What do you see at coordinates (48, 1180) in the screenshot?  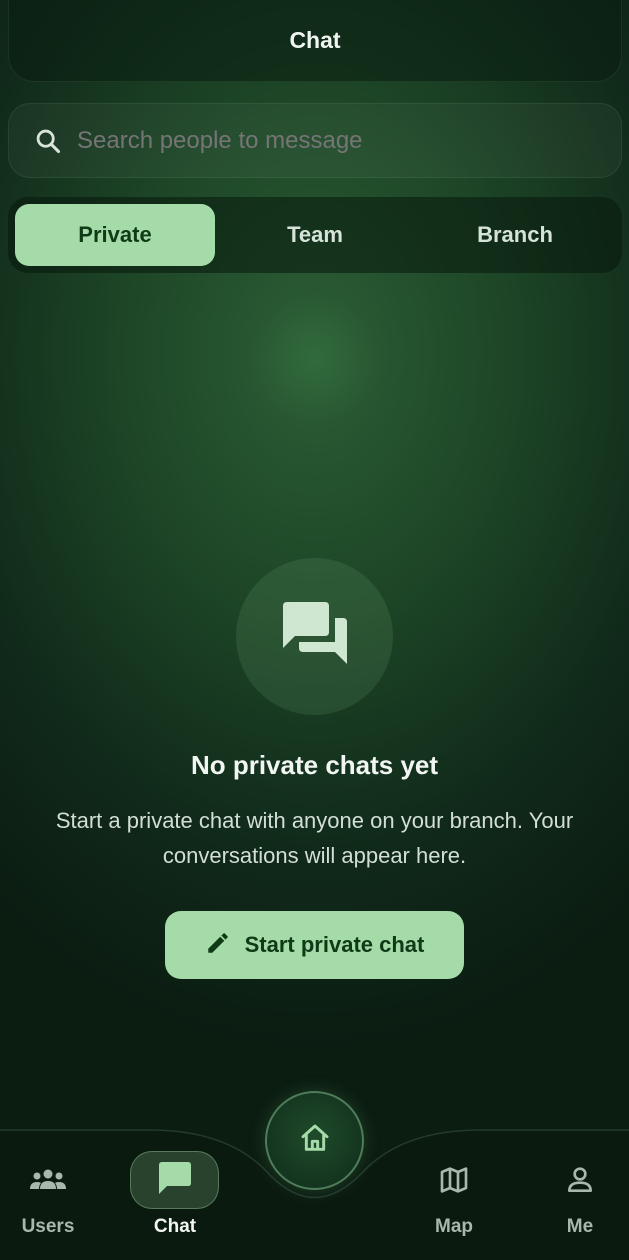 I see `users-icon` at bounding box center [48, 1180].